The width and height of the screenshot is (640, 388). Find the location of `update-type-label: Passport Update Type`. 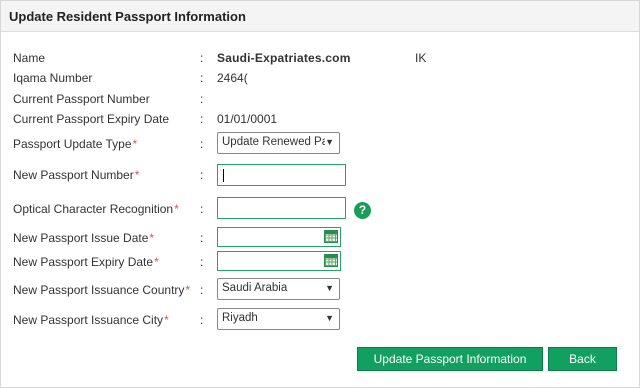

update-type-label: Passport Update Type is located at coordinates (72, 144).